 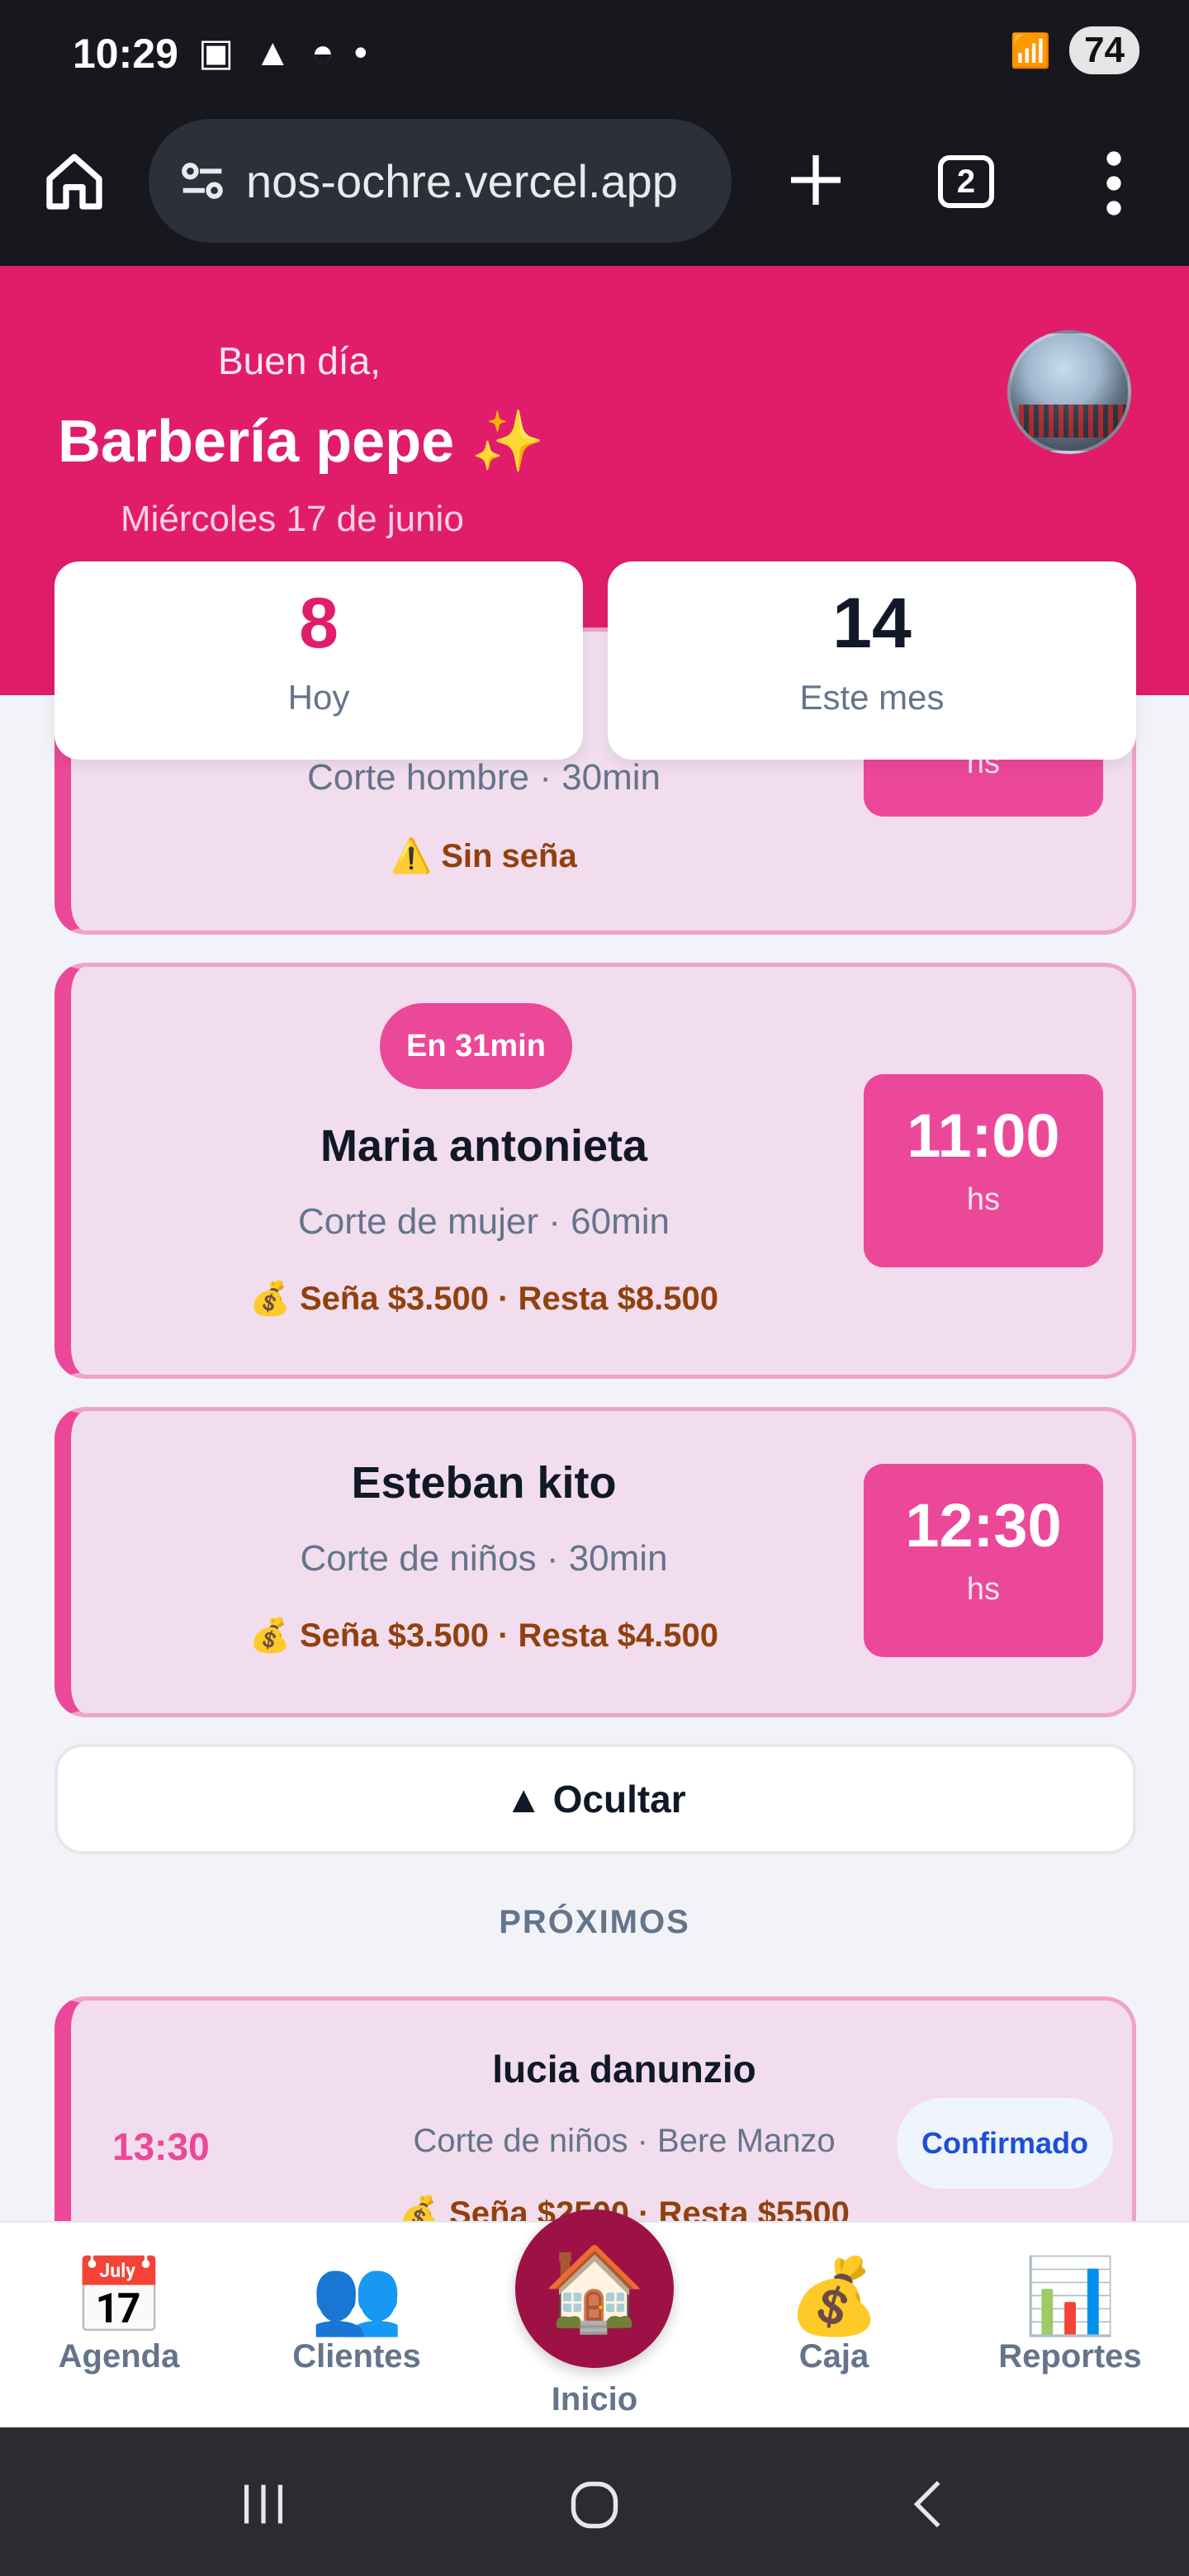 I want to click on avatar, so click(x=1069, y=392).